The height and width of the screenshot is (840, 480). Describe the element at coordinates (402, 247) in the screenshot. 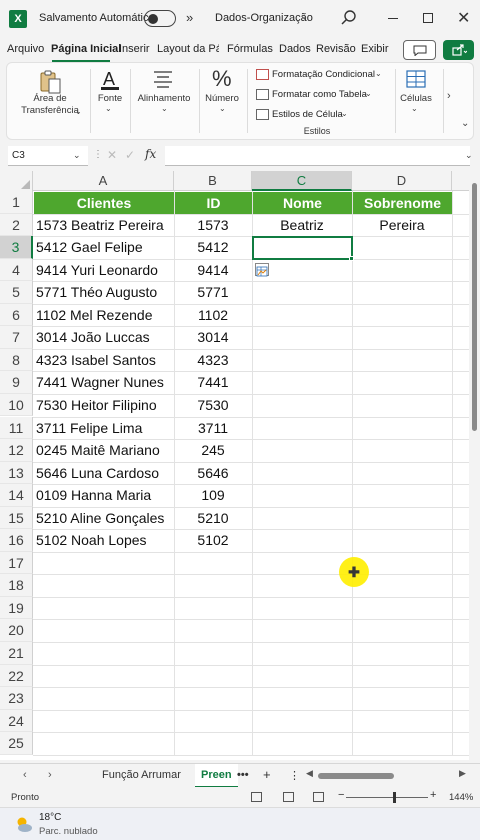

I see `cell-d3` at that location.